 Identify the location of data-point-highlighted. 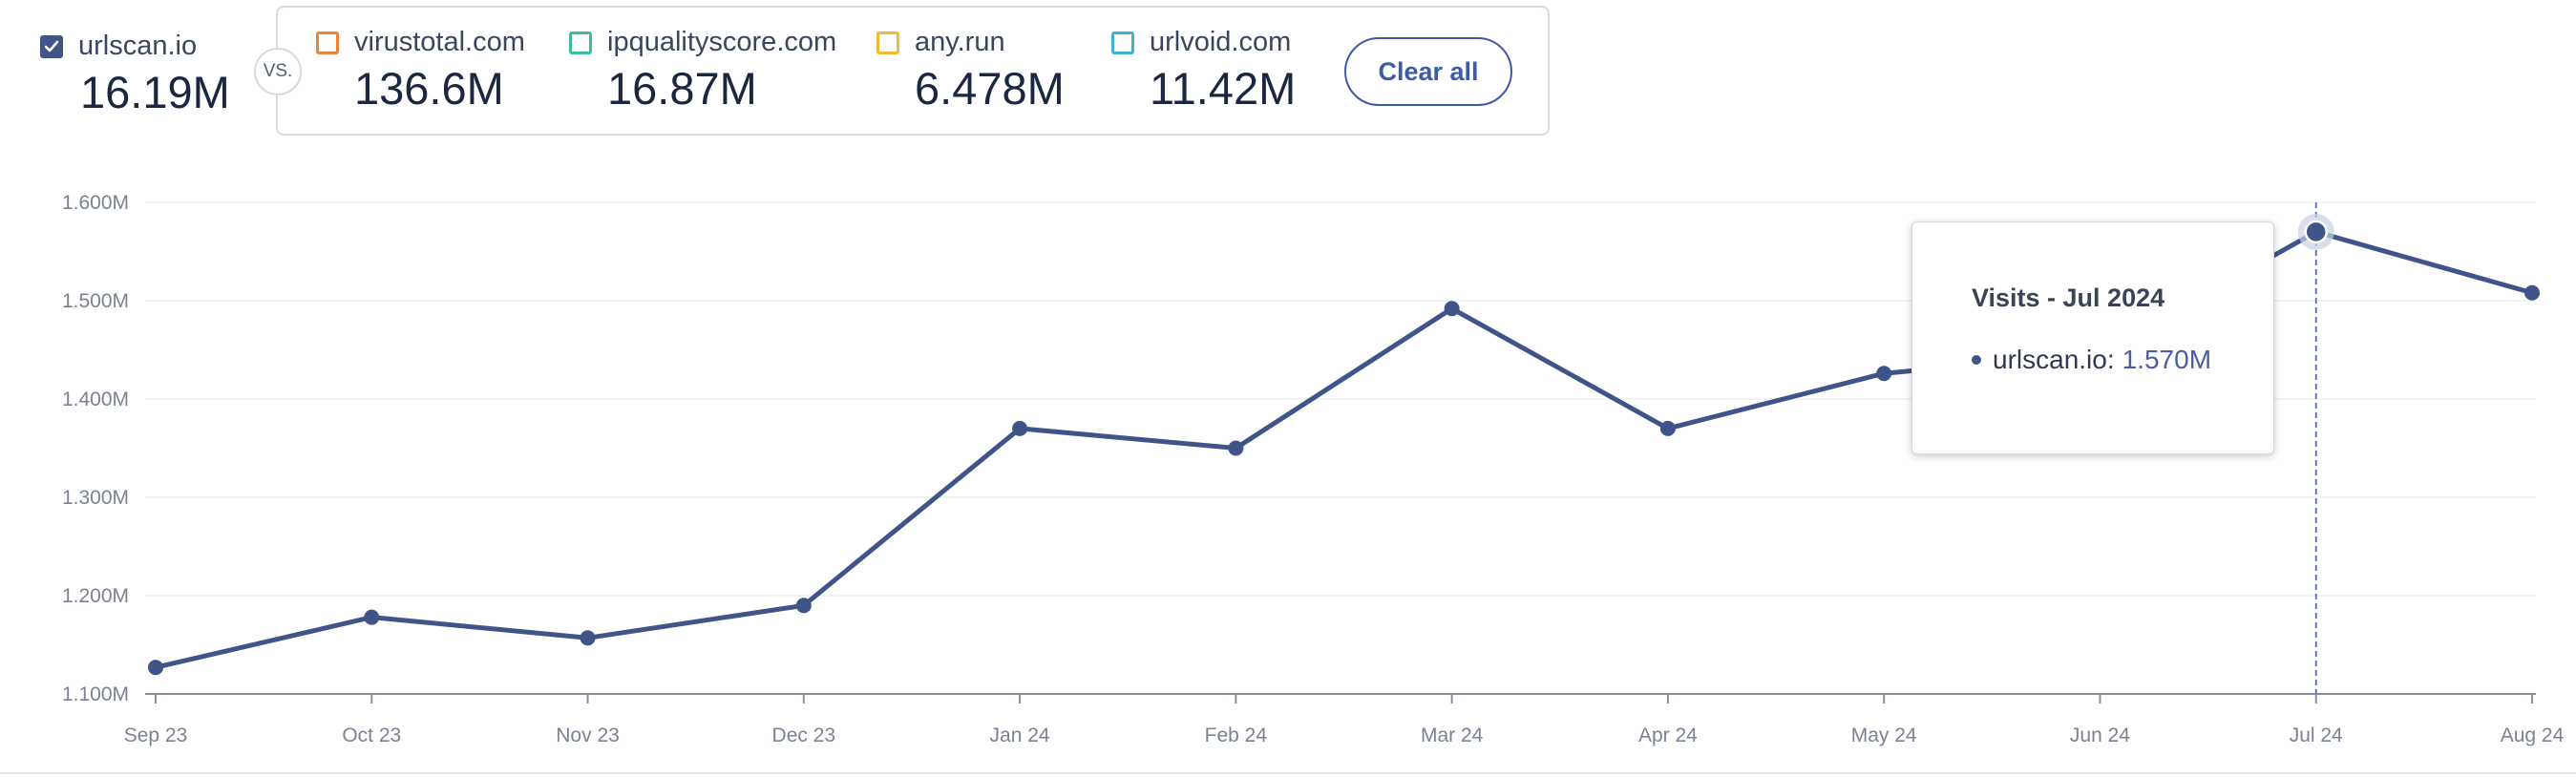
(2316, 232).